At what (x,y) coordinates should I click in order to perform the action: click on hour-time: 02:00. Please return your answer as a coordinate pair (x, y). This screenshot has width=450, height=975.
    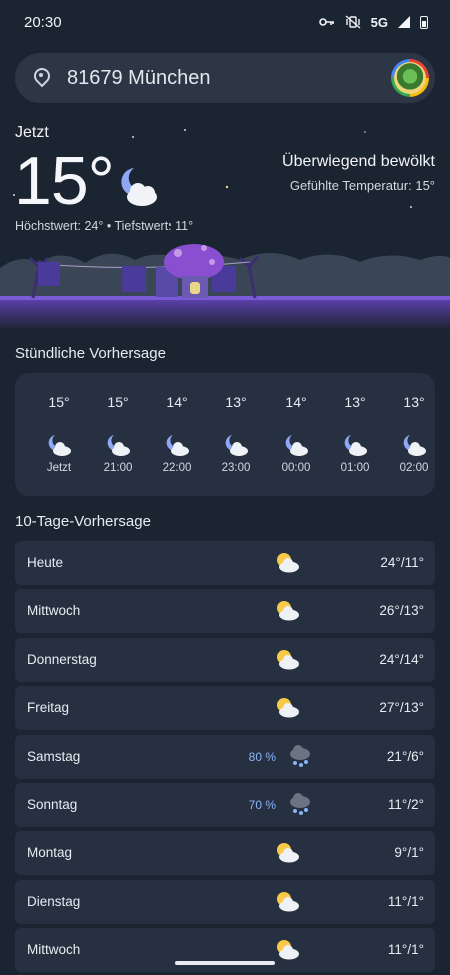
    Looking at the image, I should click on (414, 468).